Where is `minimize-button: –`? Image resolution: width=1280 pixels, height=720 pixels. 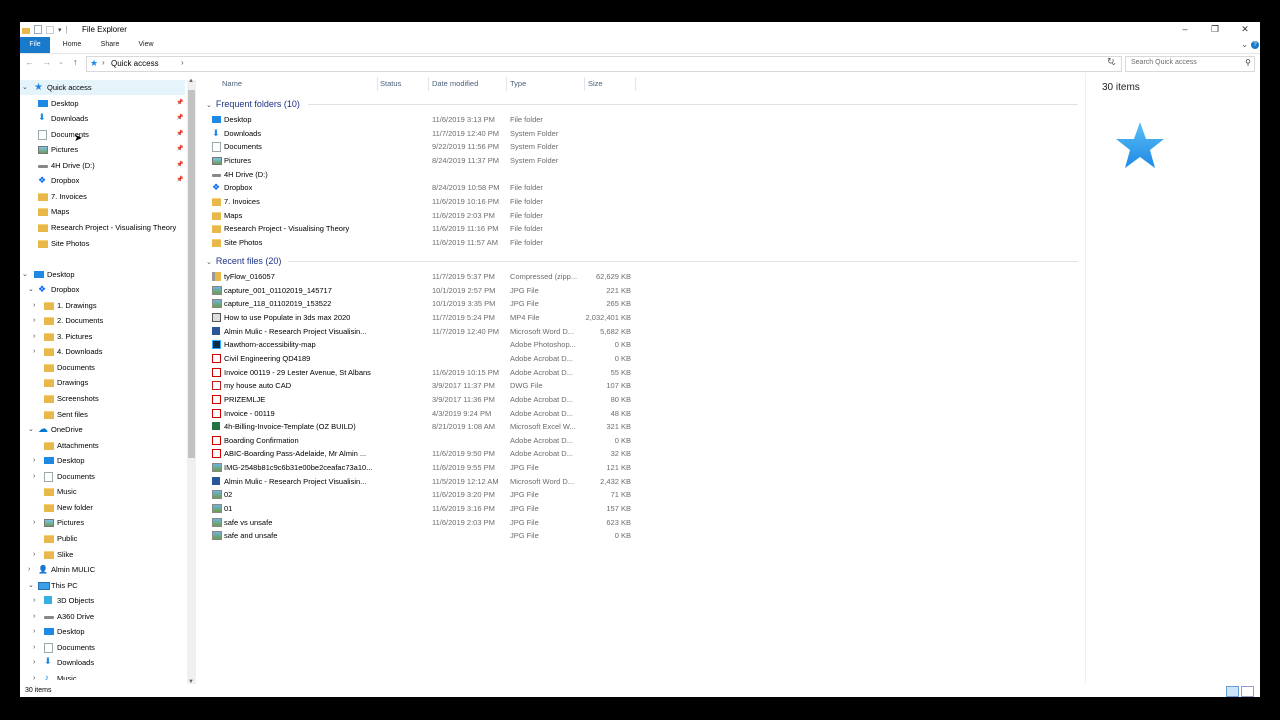 minimize-button: – is located at coordinates (1185, 29).